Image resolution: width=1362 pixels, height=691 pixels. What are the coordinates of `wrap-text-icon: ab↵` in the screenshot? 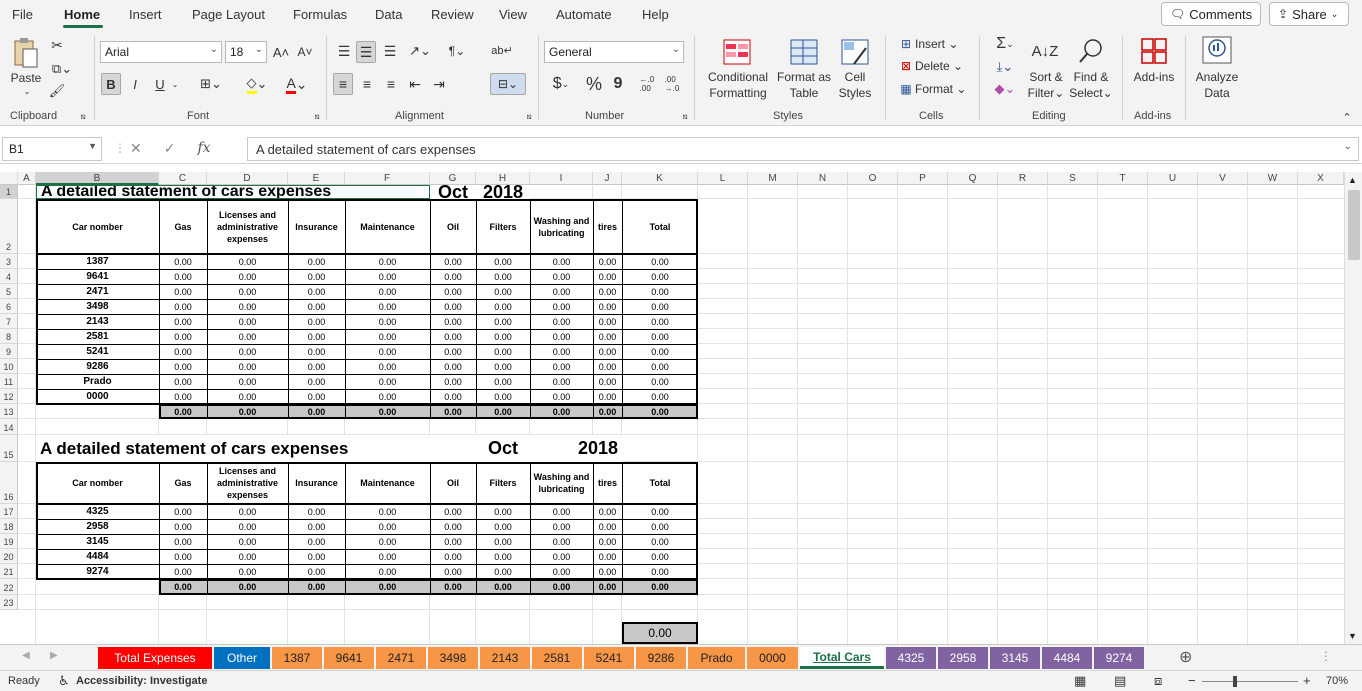 It's located at (502, 50).